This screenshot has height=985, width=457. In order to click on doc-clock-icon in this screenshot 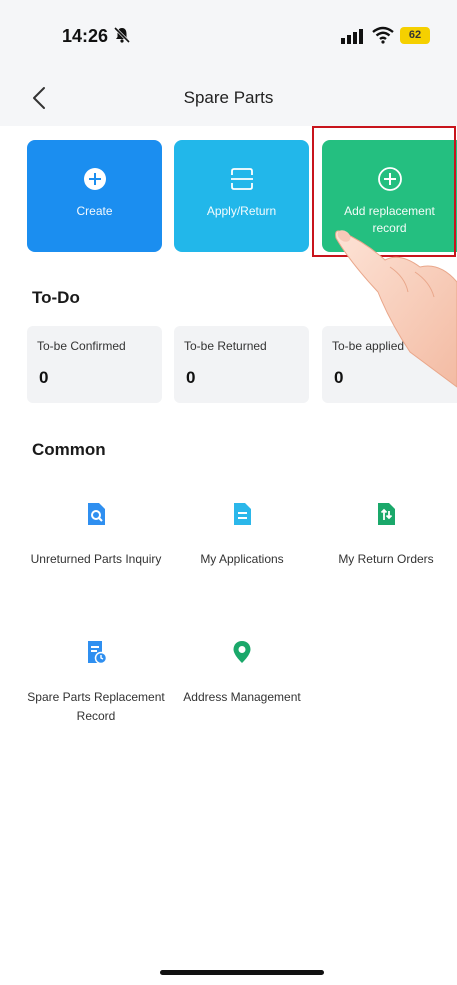, I will do `click(98, 653)`.